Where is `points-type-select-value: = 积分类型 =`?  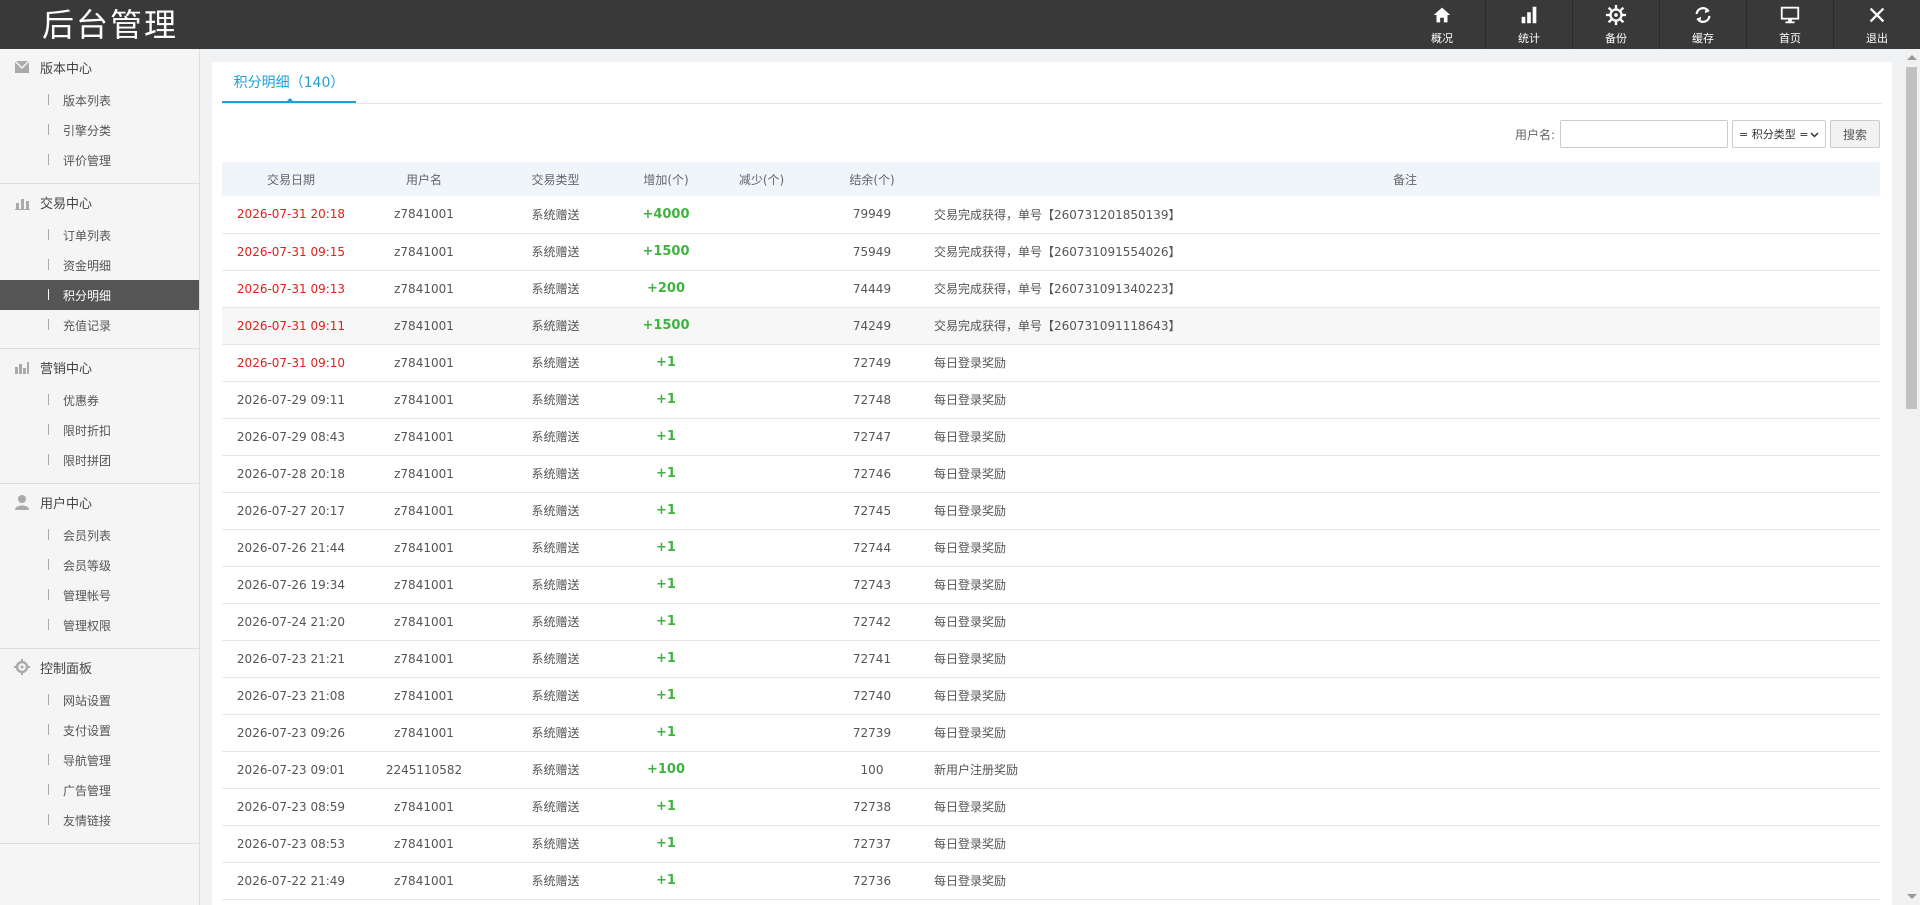 points-type-select-value: = 积分类型 = is located at coordinates (1774, 134).